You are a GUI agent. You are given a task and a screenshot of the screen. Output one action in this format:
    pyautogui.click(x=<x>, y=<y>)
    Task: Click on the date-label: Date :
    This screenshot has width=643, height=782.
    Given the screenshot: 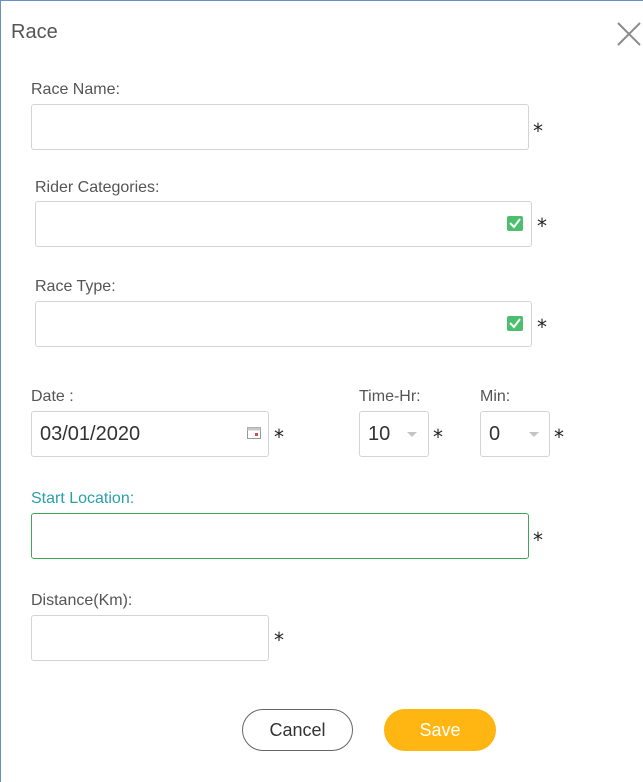 What is the action you would take?
    pyautogui.click(x=52, y=396)
    